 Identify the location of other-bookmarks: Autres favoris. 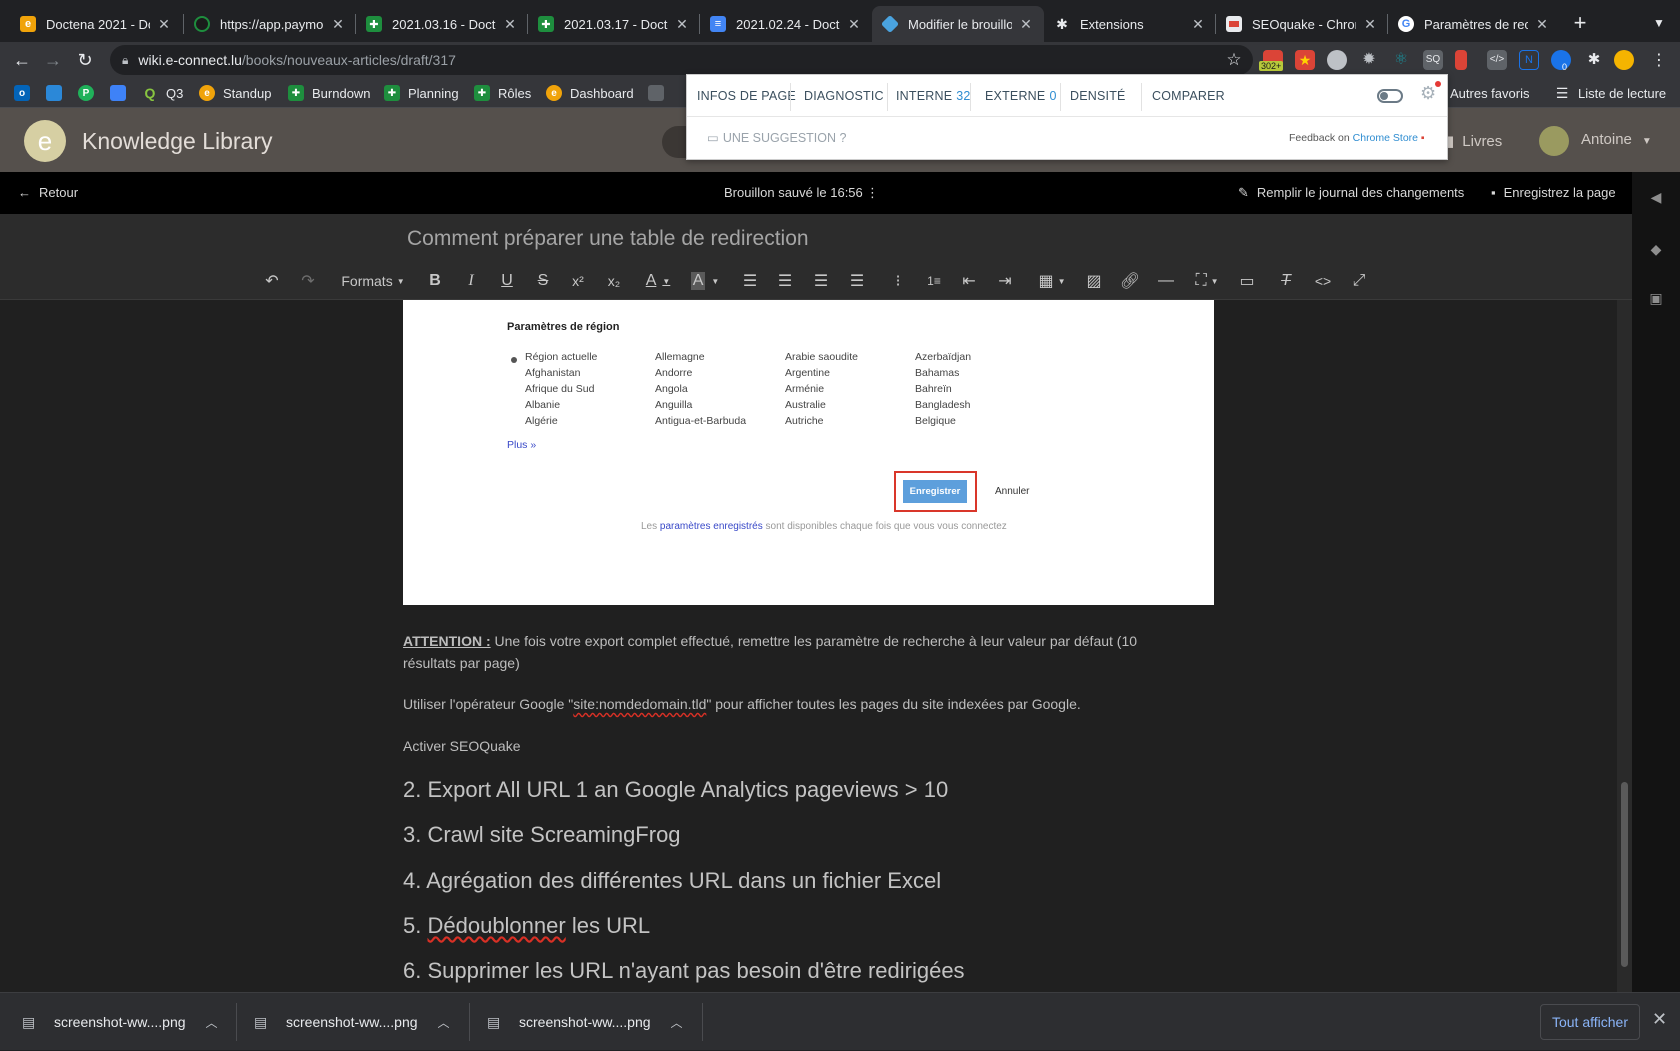
(1489, 93).